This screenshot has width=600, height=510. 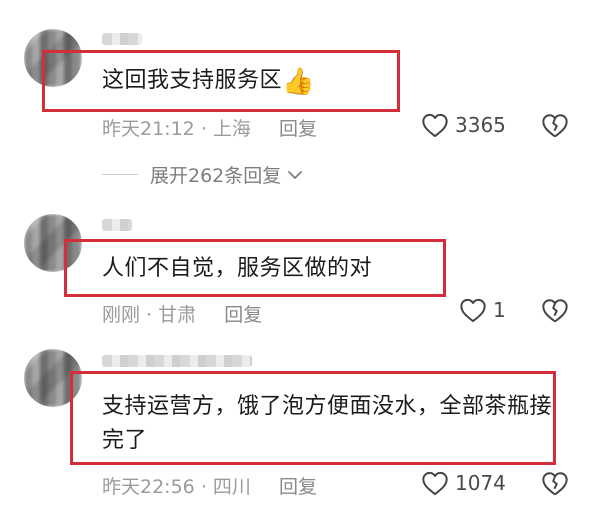 I want to click on thumbs-up-icon: 👍, so click(x=298, y=82).